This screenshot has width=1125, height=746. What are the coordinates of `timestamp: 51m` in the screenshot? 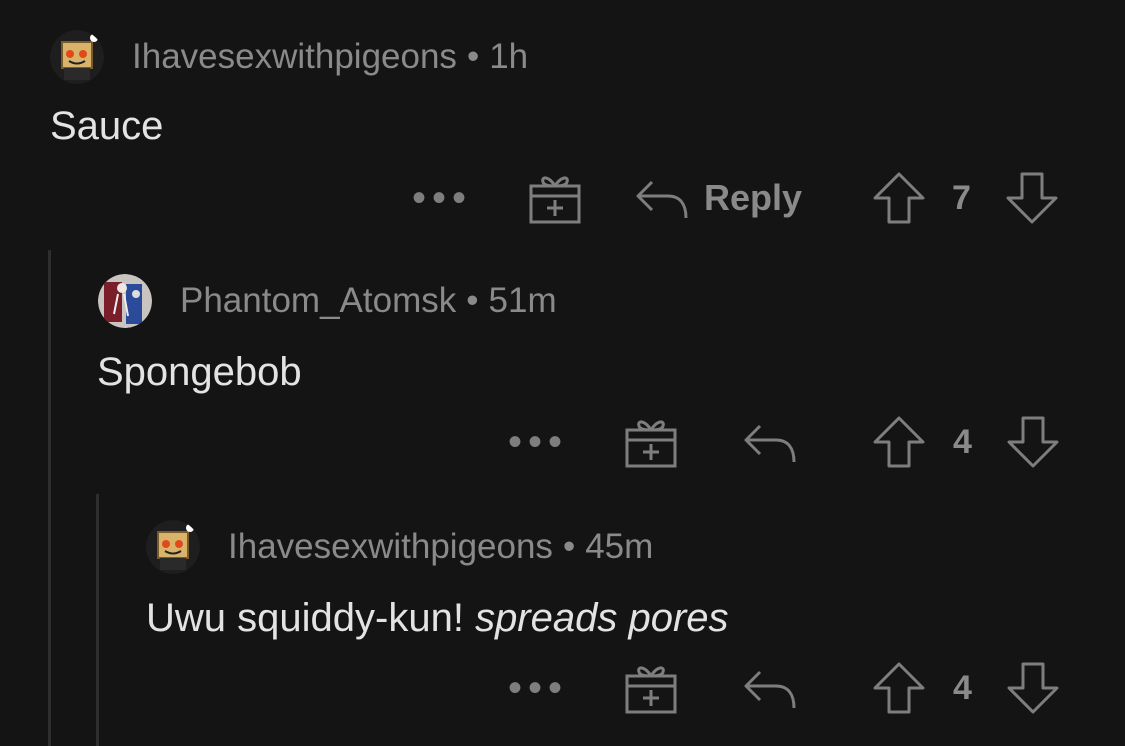 It's located at (522, 300).